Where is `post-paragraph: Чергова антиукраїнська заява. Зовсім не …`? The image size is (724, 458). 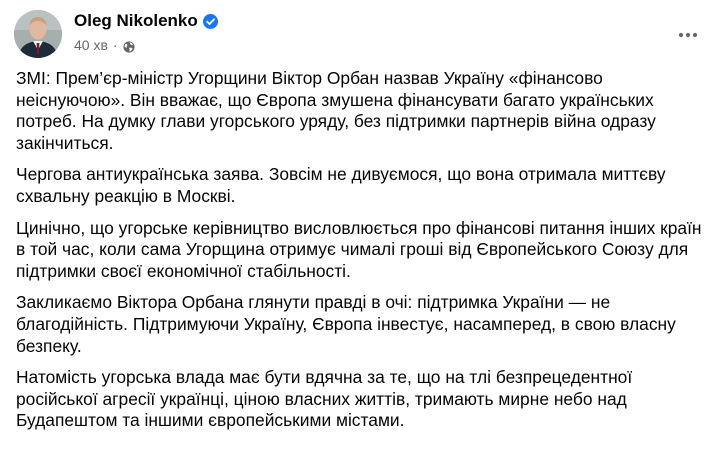
post-paragraph: Чергова антиукраїнська заява. Зовсім не … is located at coordinates (341, 185).